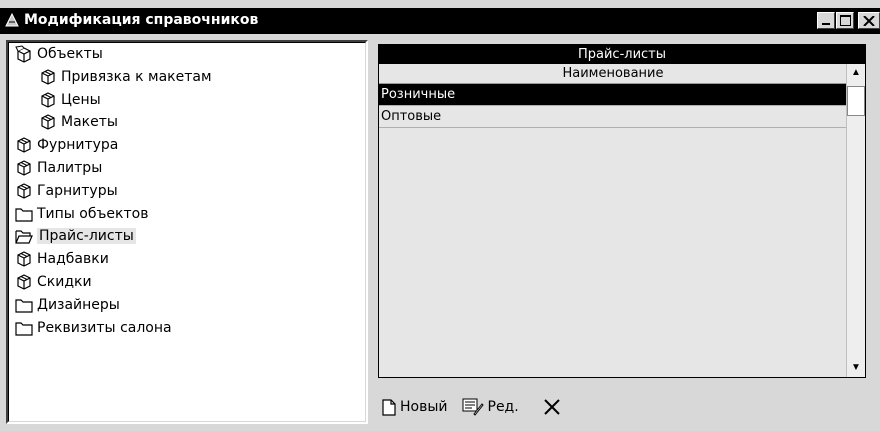  Describe the element at coordinates (503, 407) in the screenshot. I see `edit-button-label: Ред.` at that location.